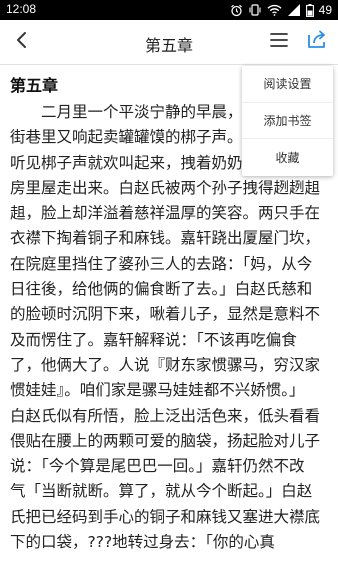 The width and height of the screenshot is (338, 563). Describe the element at coordinates (157, 466) in the screenshot. I see `text-line: 说：「今个算是尾巴巴一回。」嘉轩仍然不改` at that location.